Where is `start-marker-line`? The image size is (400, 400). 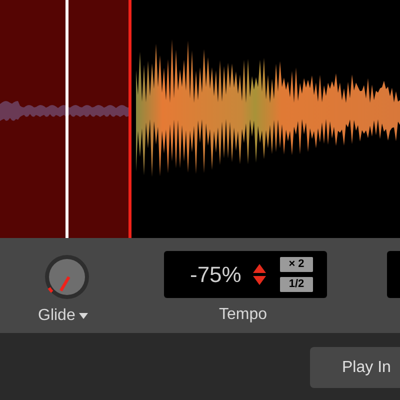 start-marker-line is located at coordinates (130, 119).